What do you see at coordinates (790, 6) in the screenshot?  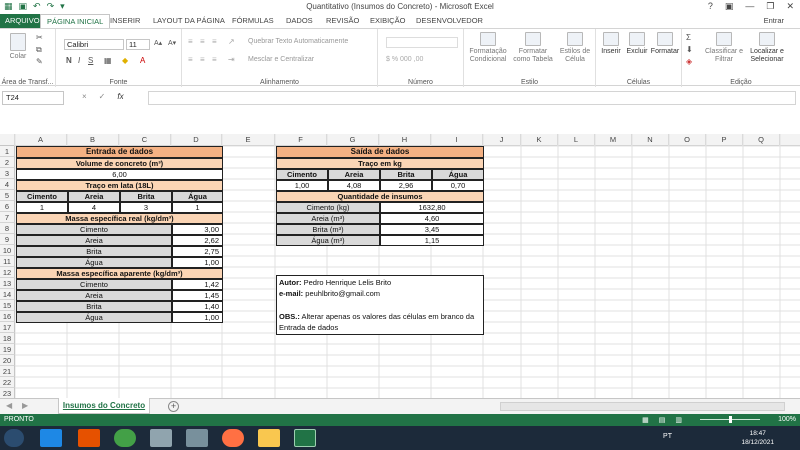 I see `close-icon: ✕` at bounding box center [790, 6].